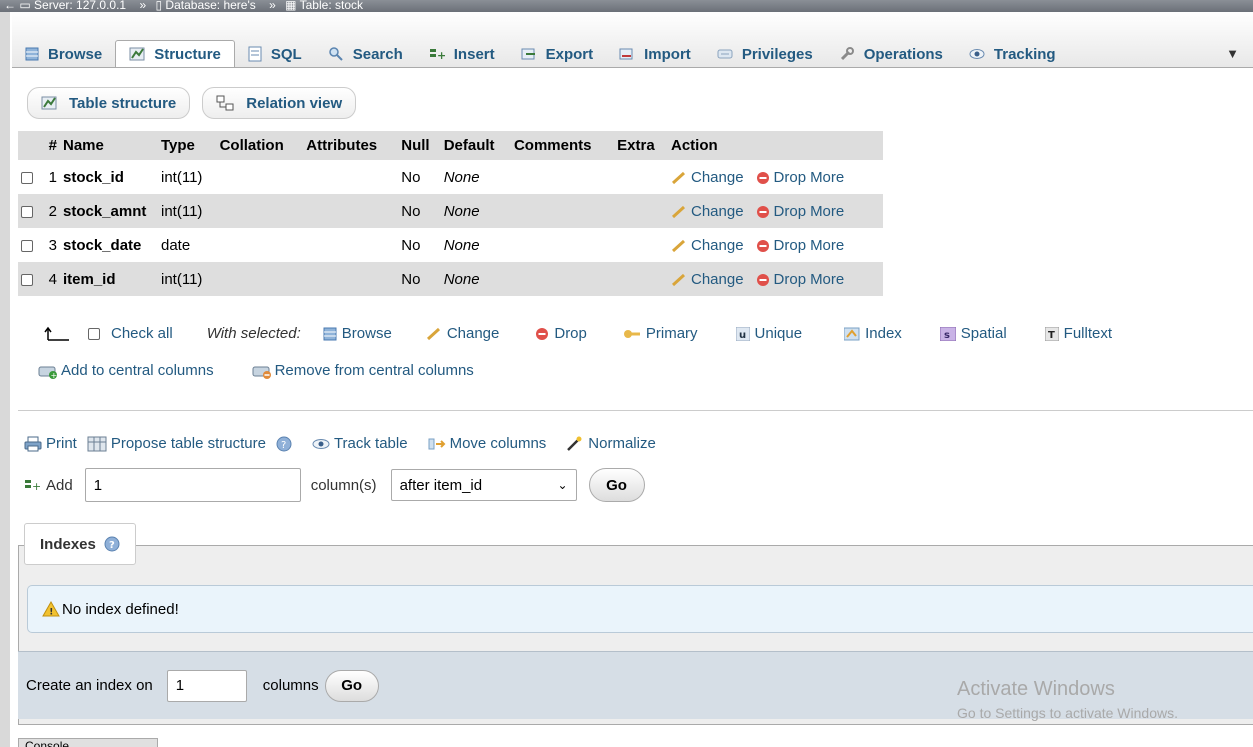 This screenshot has width=1253, height=747. Describe the element at coordinates (205, 6) in the screenshot. I see `breadcrumb-database: ▯ Database: here's` at that location.